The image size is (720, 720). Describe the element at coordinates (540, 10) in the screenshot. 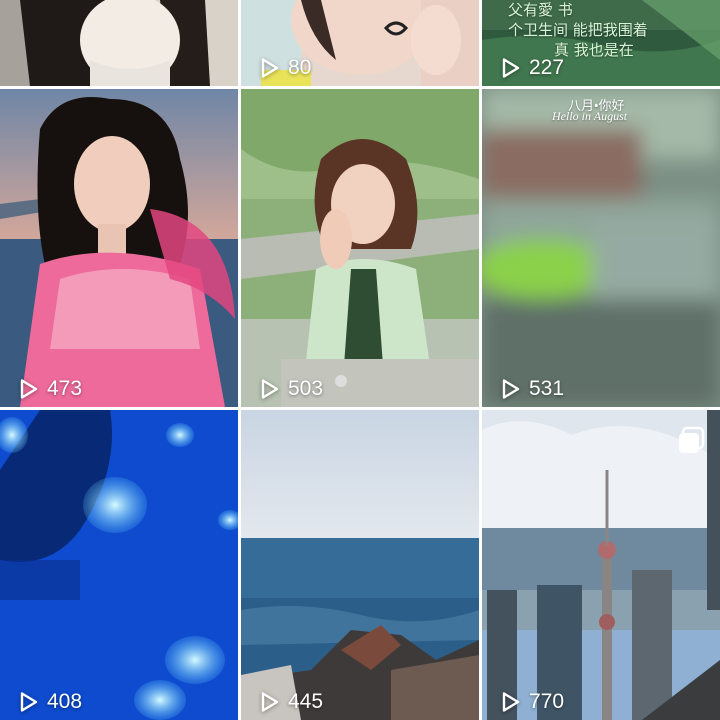

I see `overlay-line: 父有愛 书` at that location.